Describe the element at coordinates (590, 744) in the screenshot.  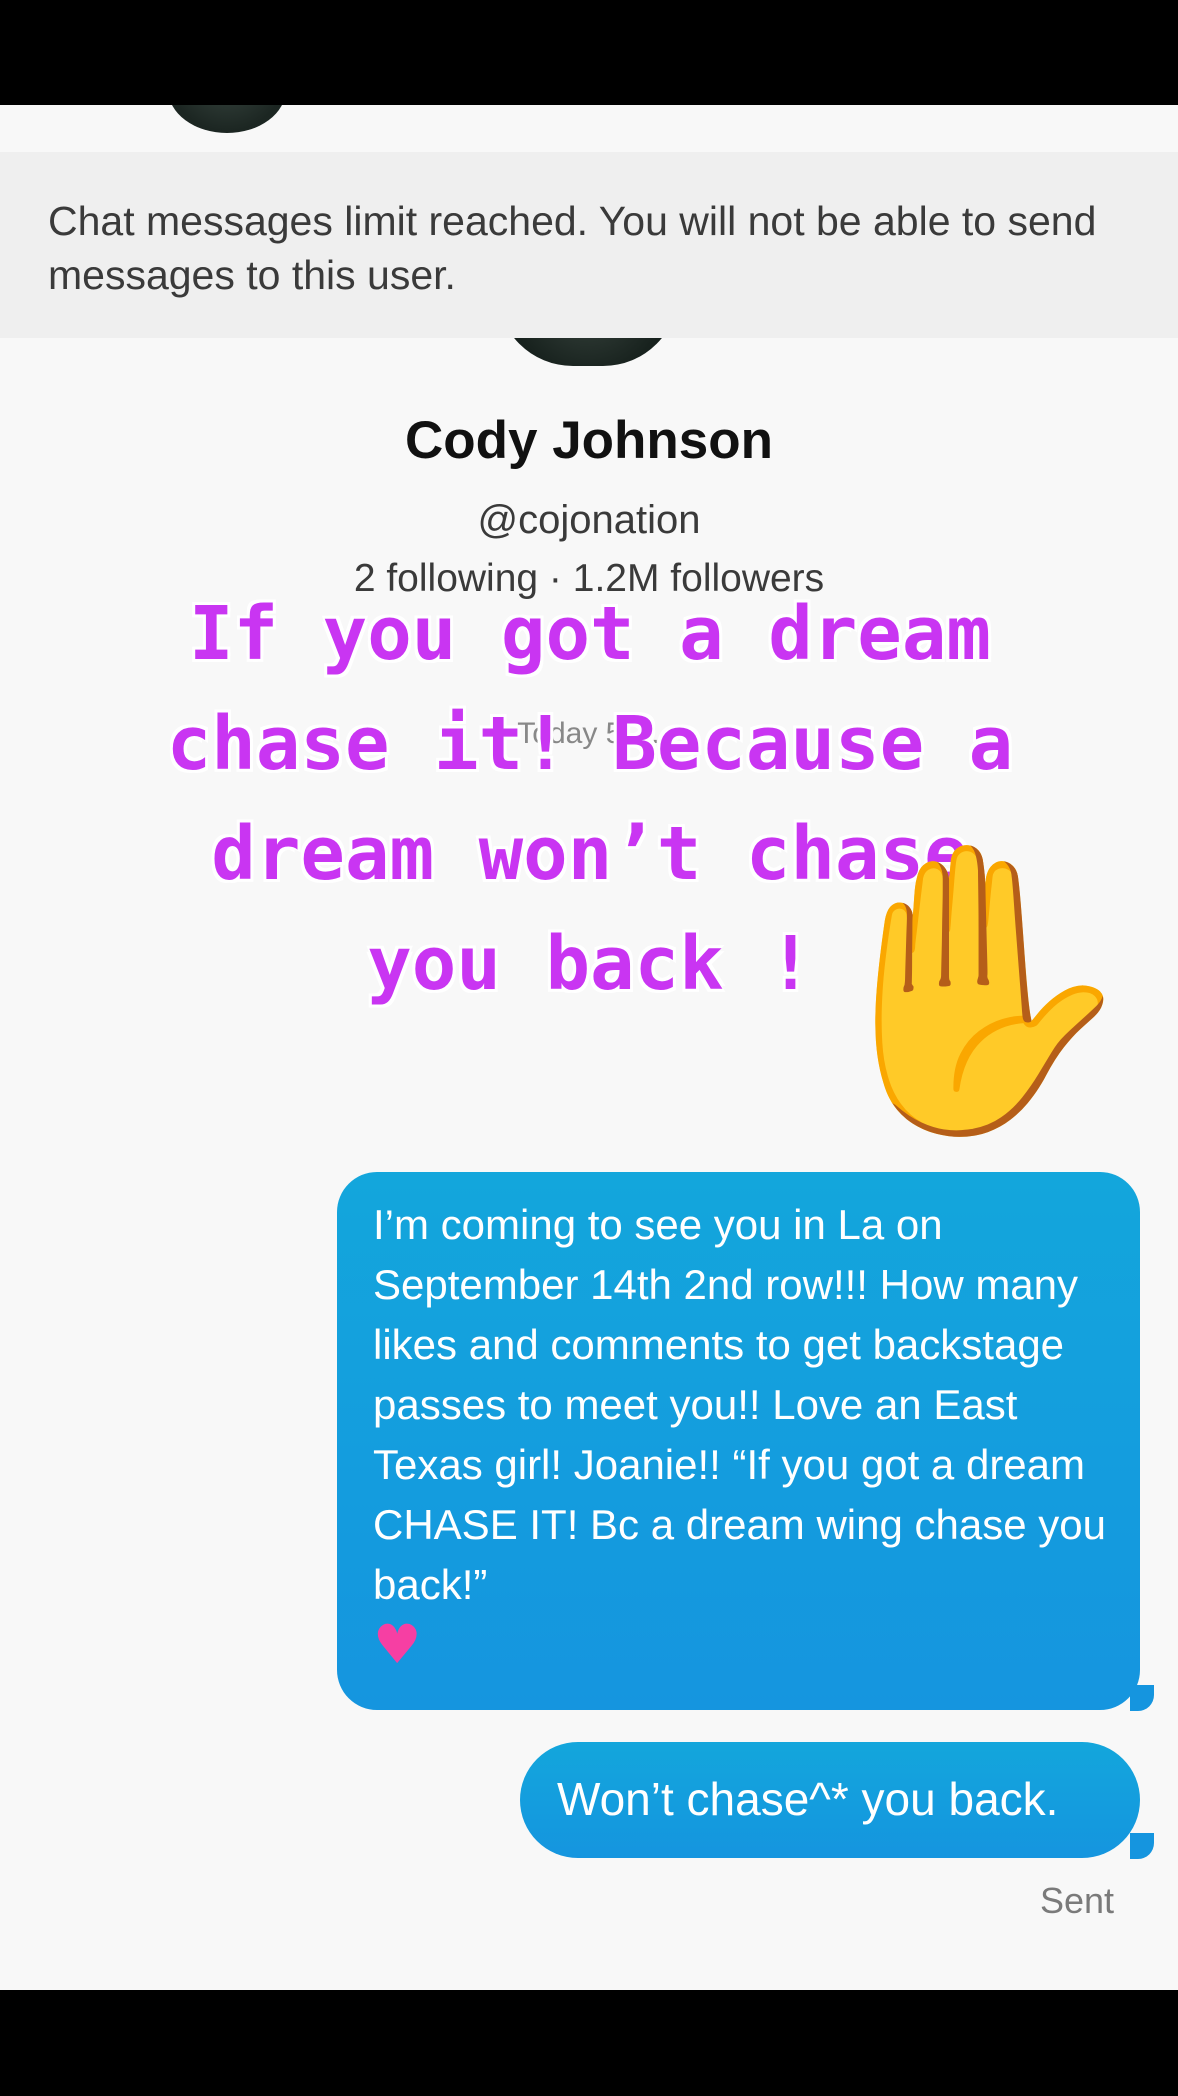
I see `quote-overlay-line: chase it! Because a` at that location.